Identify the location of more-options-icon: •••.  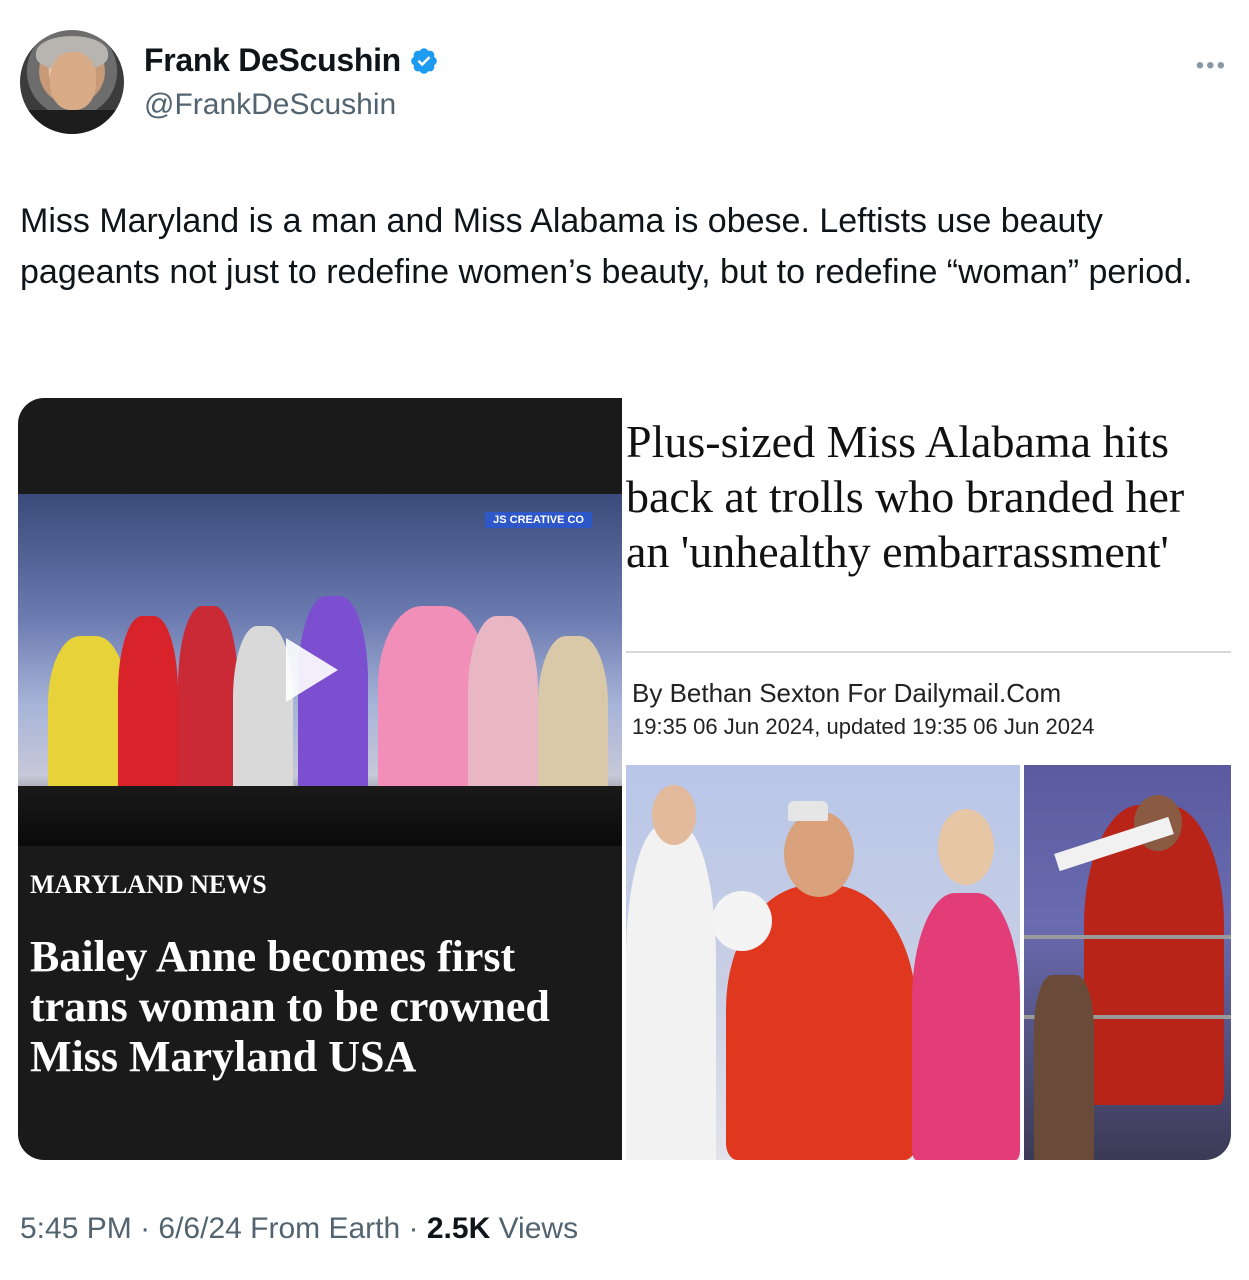
(1211, 66).